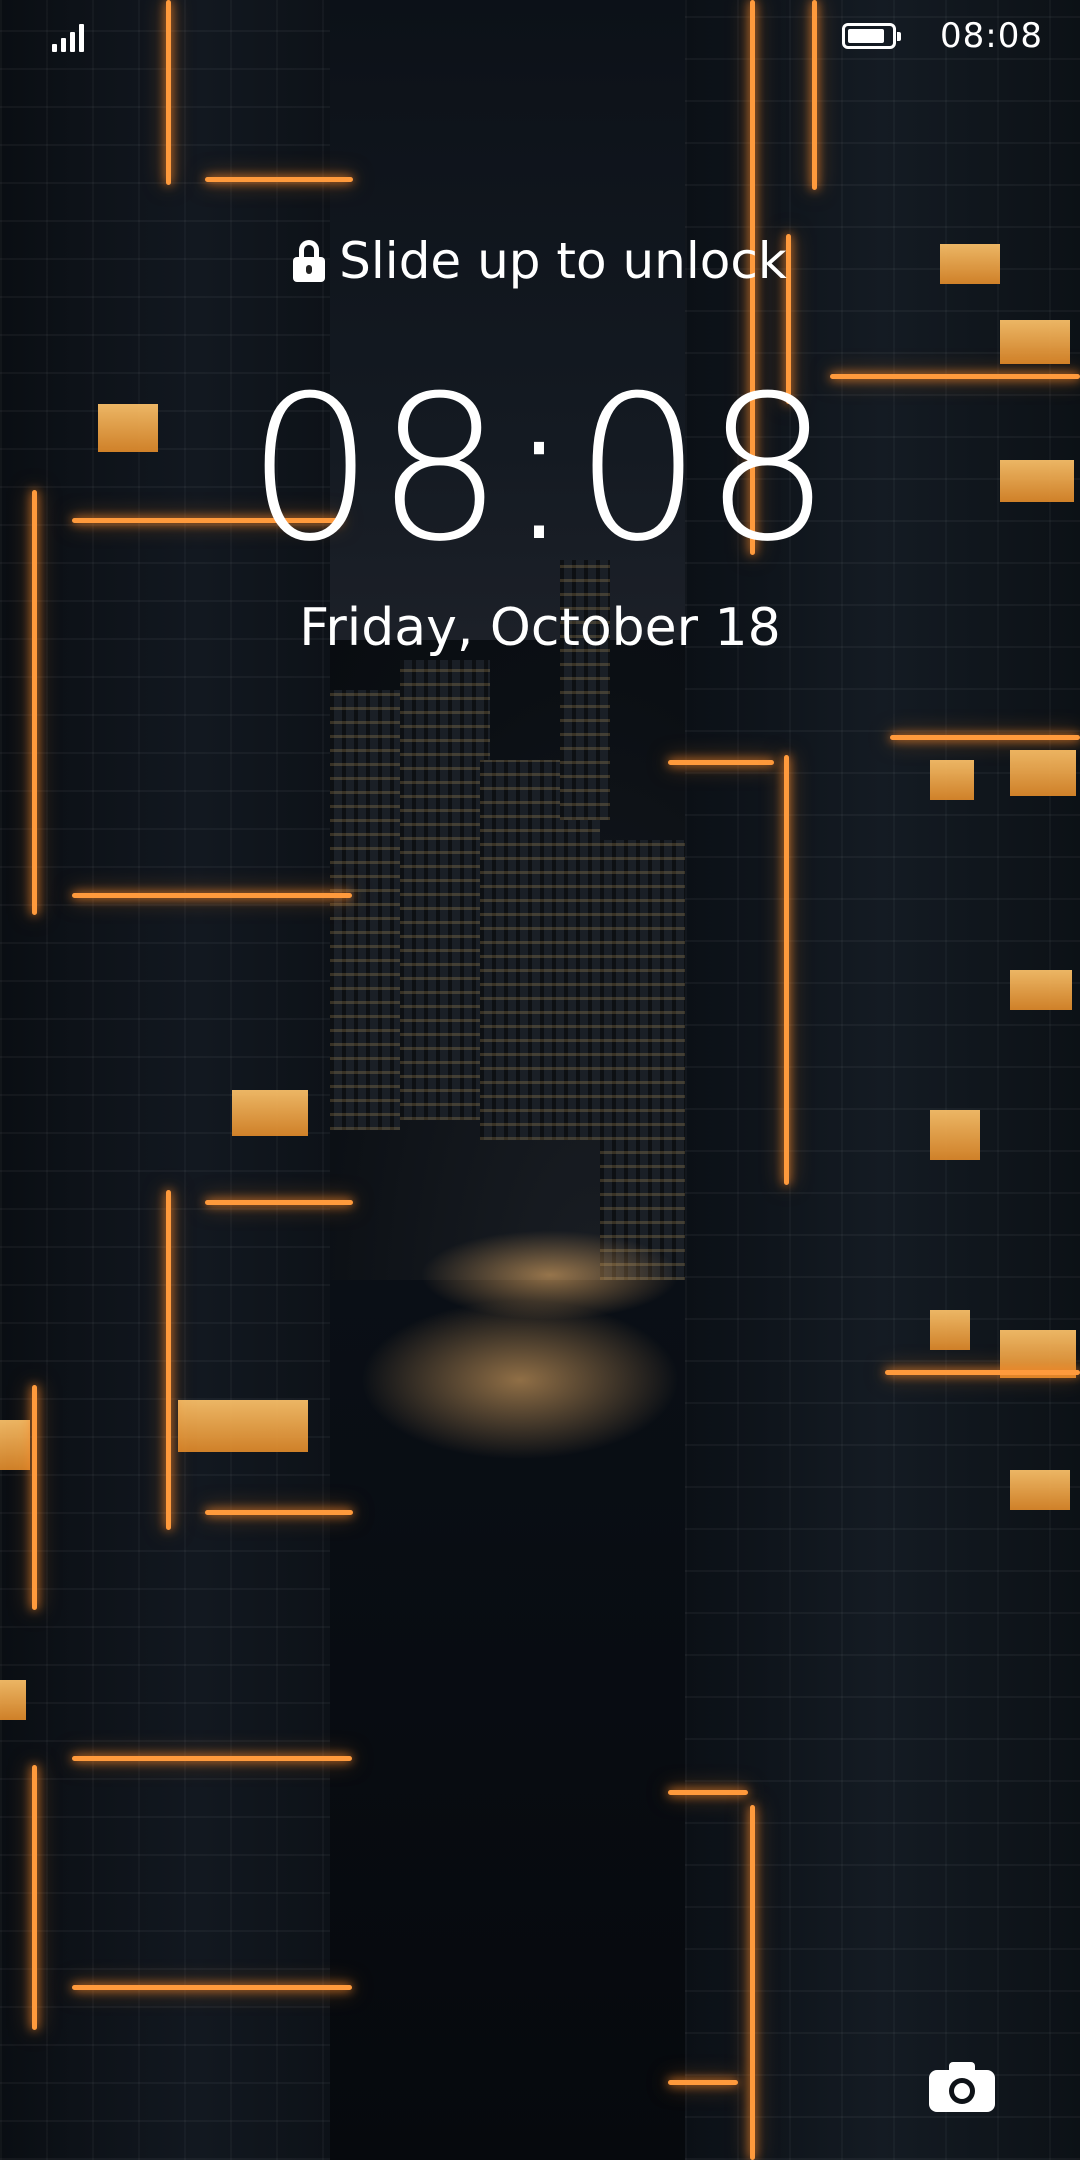 Image resolution: width=1080 pixels, height=2160 pixels. What do you see at coordinates (520, 1380) in the screenshot?
I see `water-reflection` at bounding box center [520, 1380].